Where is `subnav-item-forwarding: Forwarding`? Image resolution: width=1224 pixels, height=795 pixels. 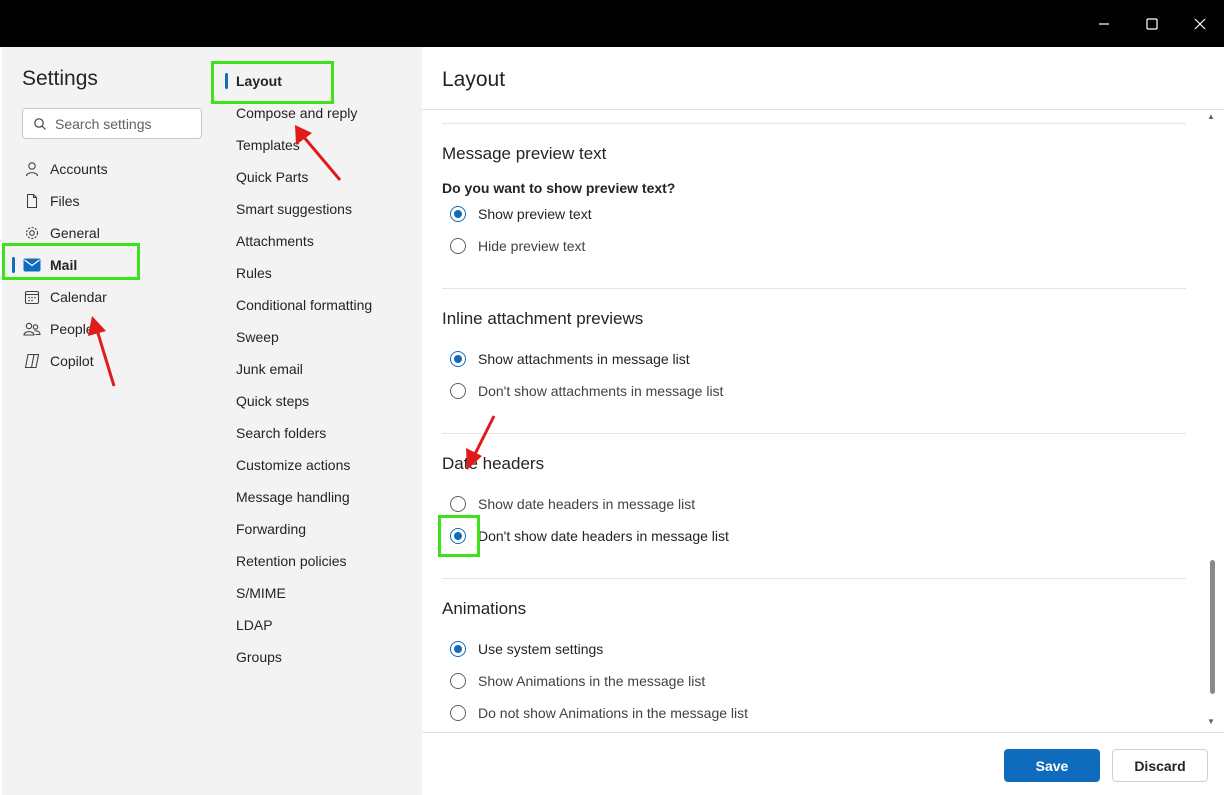 subnav-item-forwarding: Forwarding is located at coordinates (271, 529).